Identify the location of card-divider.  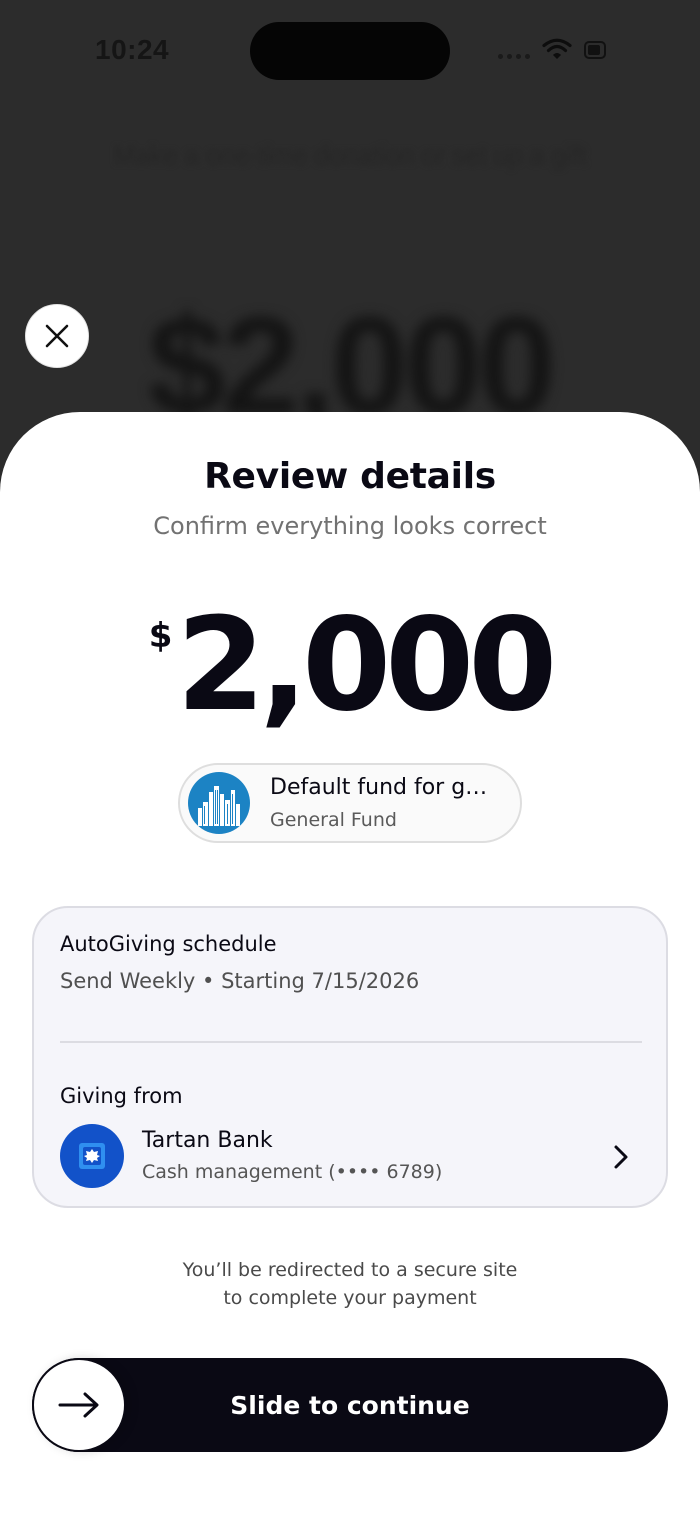
(351, 1042).